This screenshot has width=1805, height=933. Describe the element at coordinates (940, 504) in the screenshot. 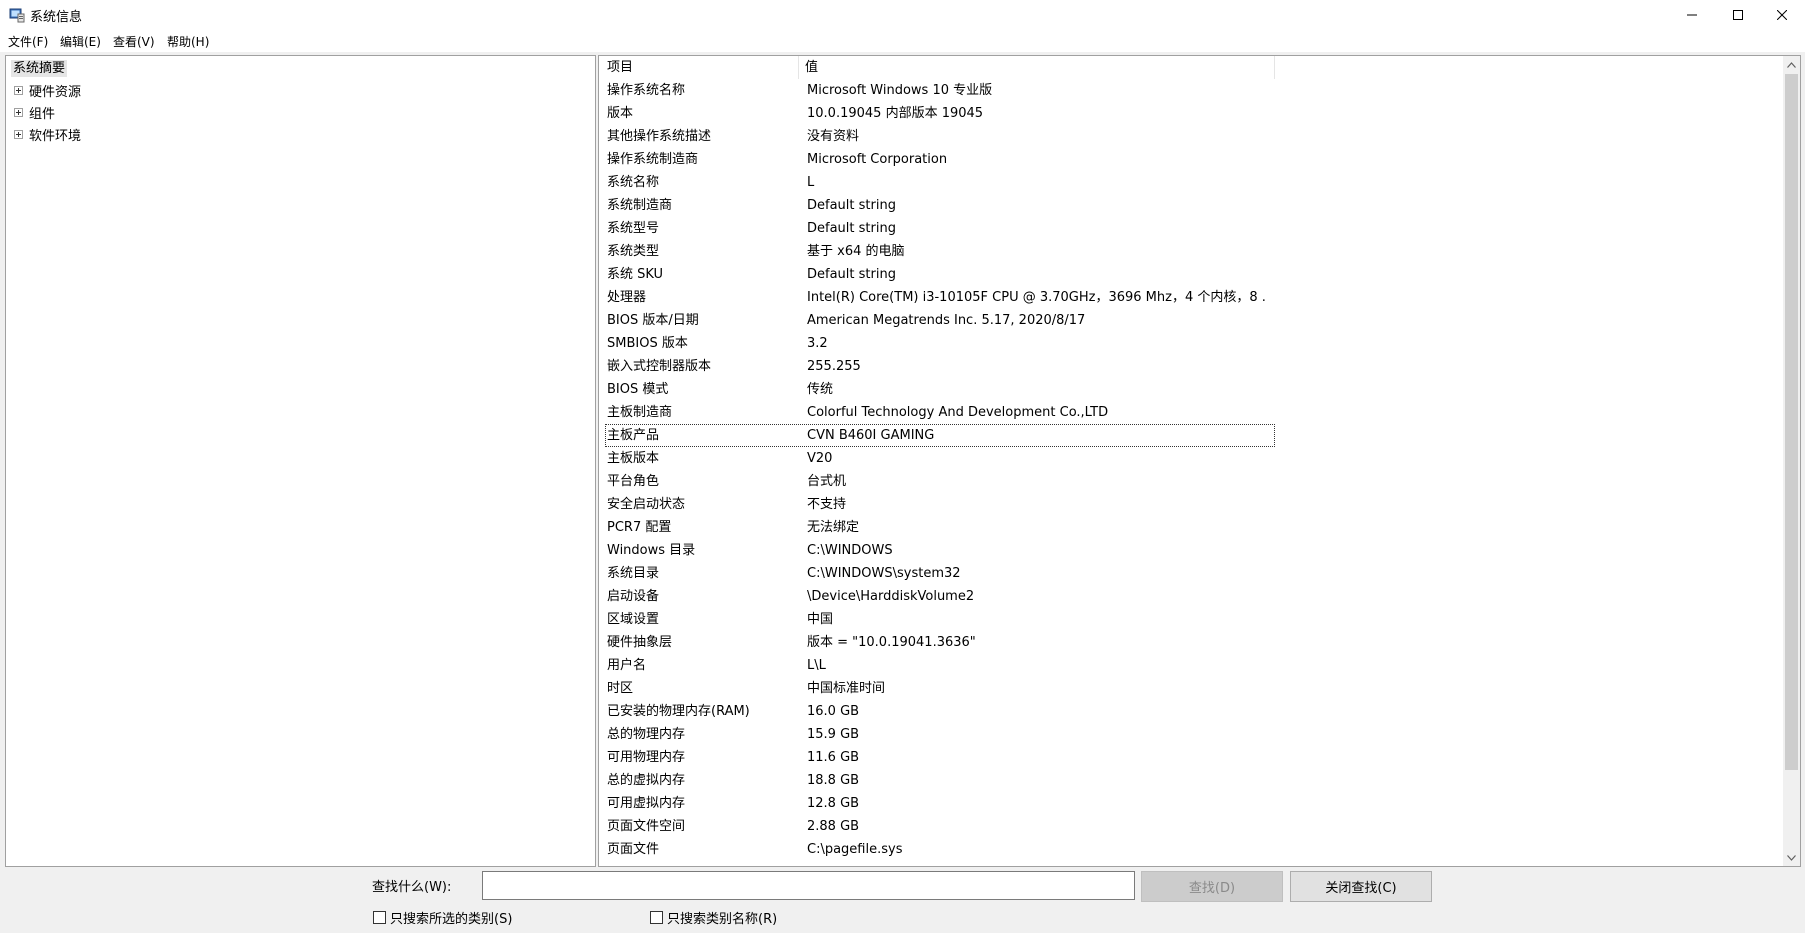

I see `table-row: 安全启动状态 不支持` at that location.